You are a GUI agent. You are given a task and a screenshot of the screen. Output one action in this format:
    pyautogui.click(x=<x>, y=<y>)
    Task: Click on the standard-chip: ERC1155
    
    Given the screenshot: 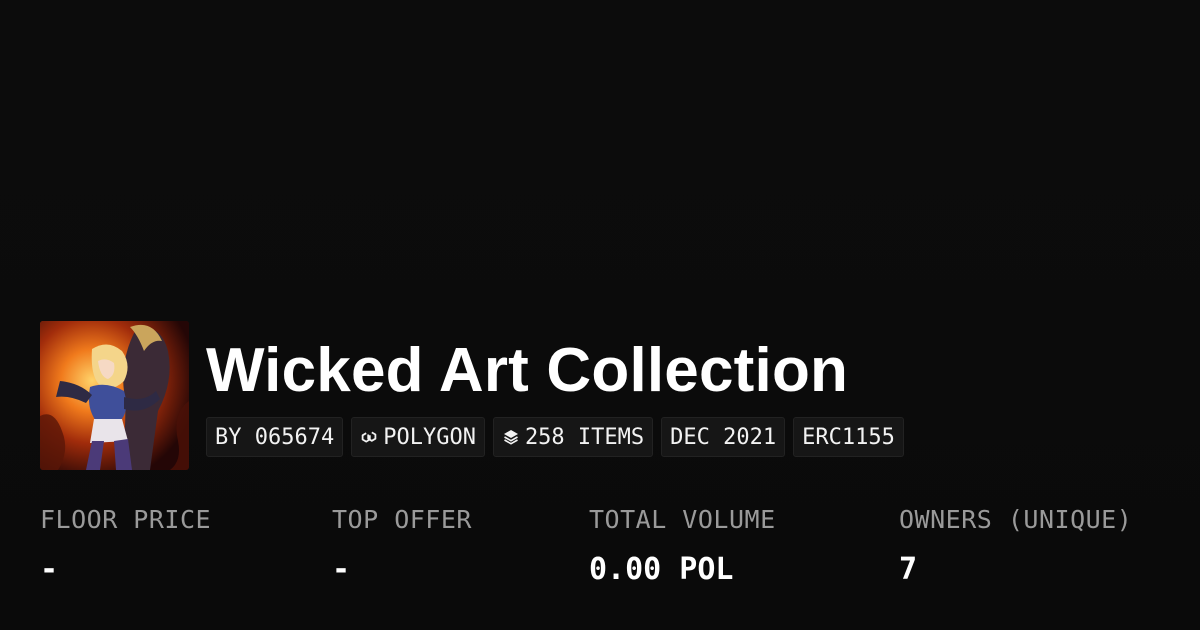 What is the action you would take?
    pyautogui.click(x=848, y=437)
    